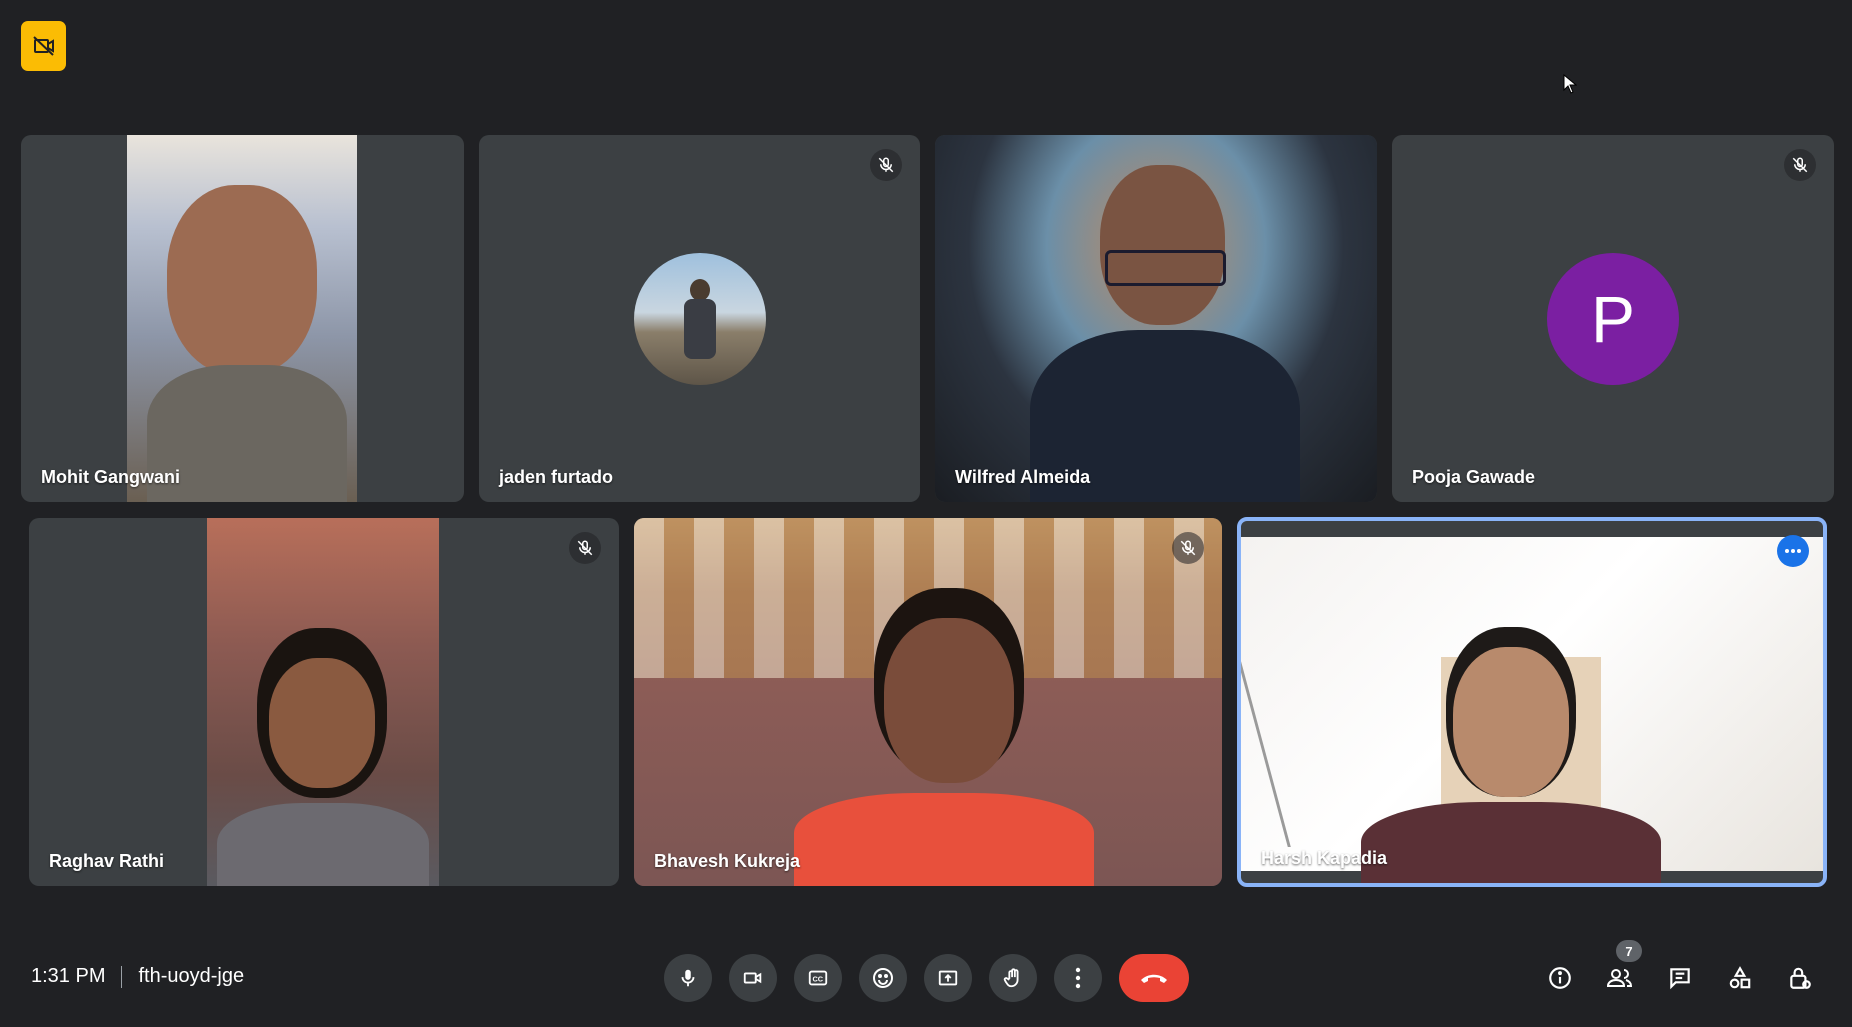 This screenshot has height=1027, width=1852. I want to click on participant-name: Harsh Kapadia, so click(1324, 858).